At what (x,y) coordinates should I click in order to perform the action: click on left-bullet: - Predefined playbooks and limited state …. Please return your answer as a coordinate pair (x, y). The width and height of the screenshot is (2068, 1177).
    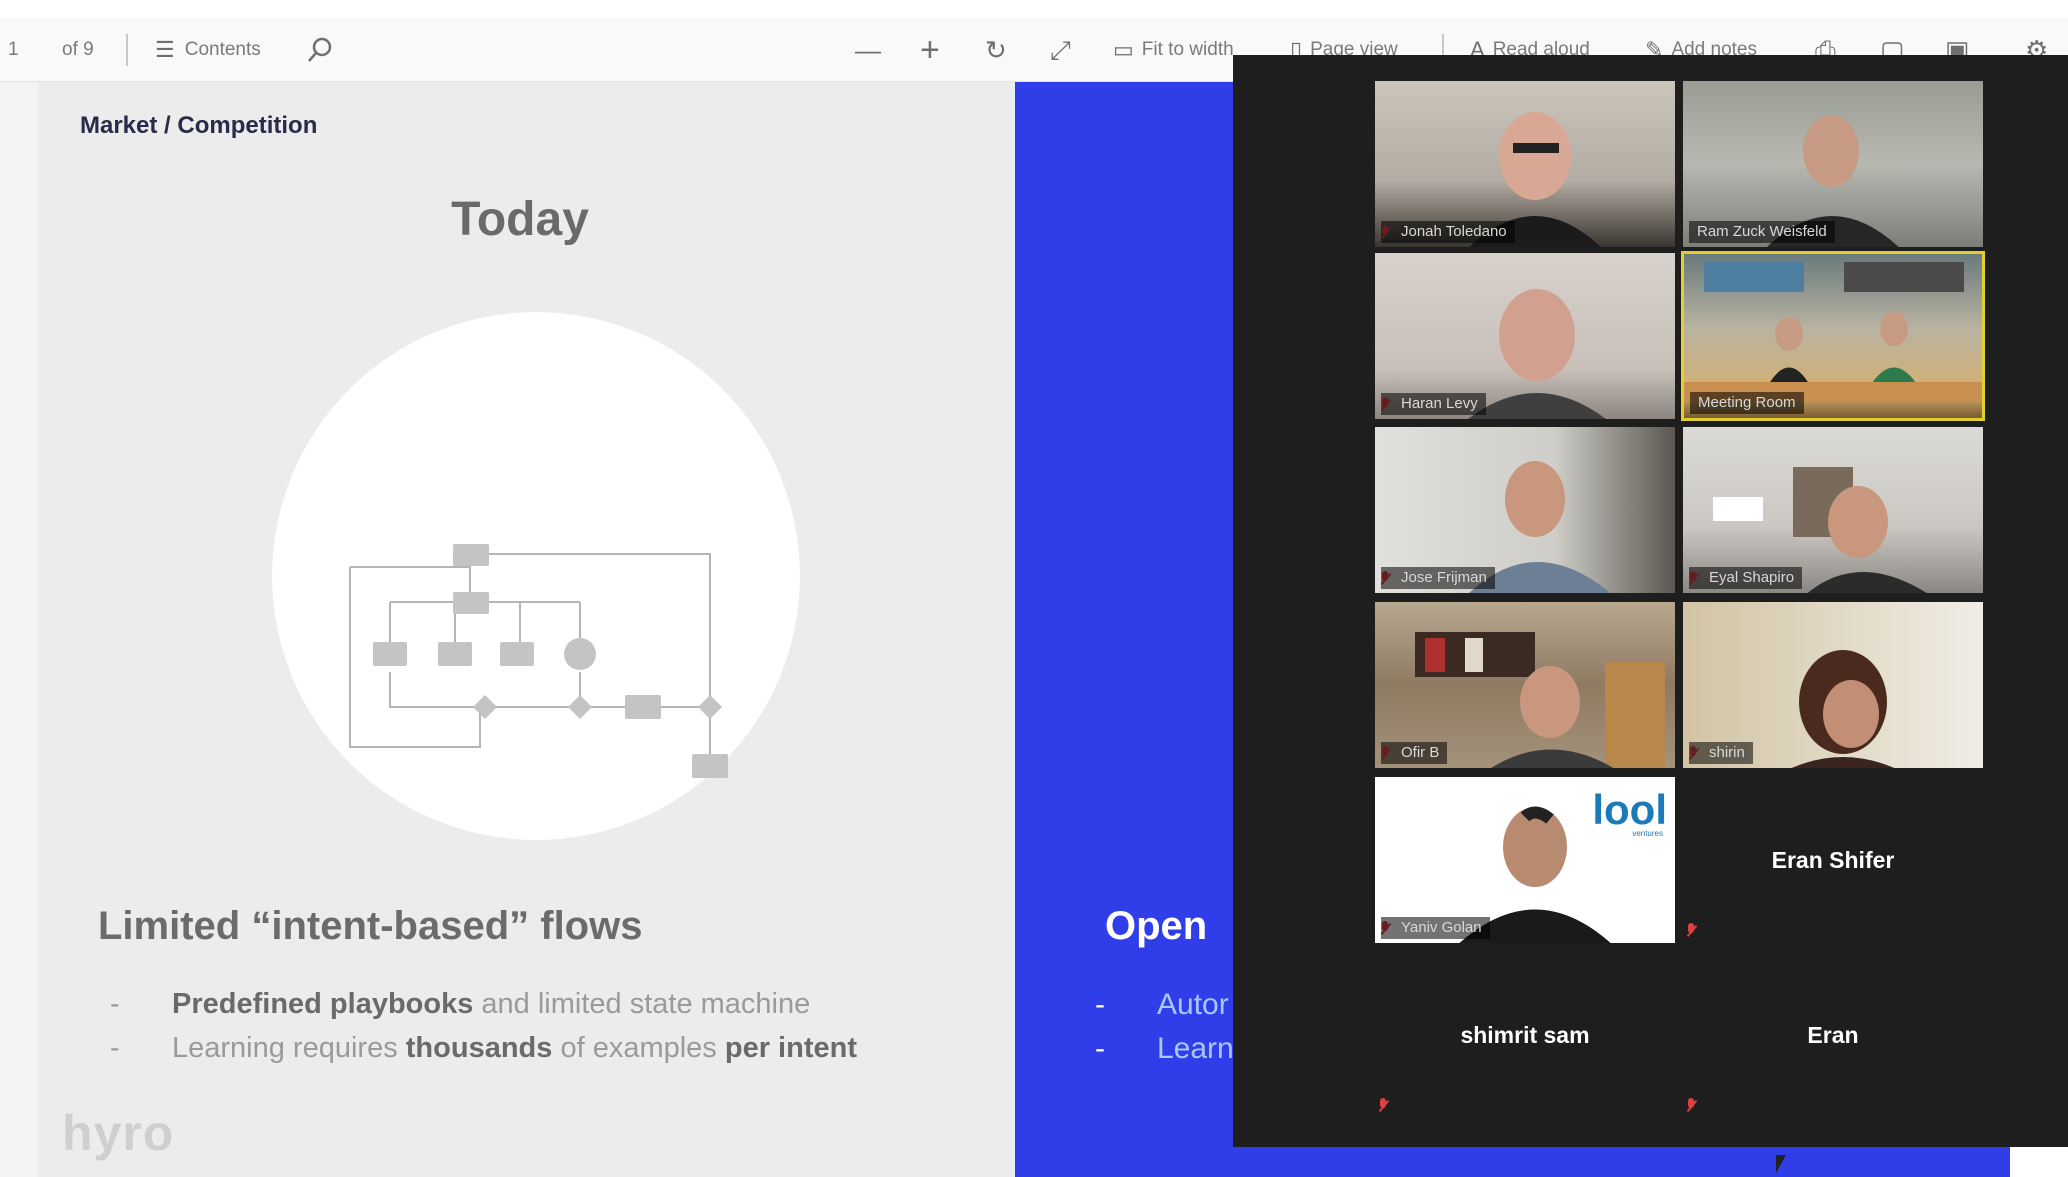
    Looking at the image, I should click on (460, 1004).